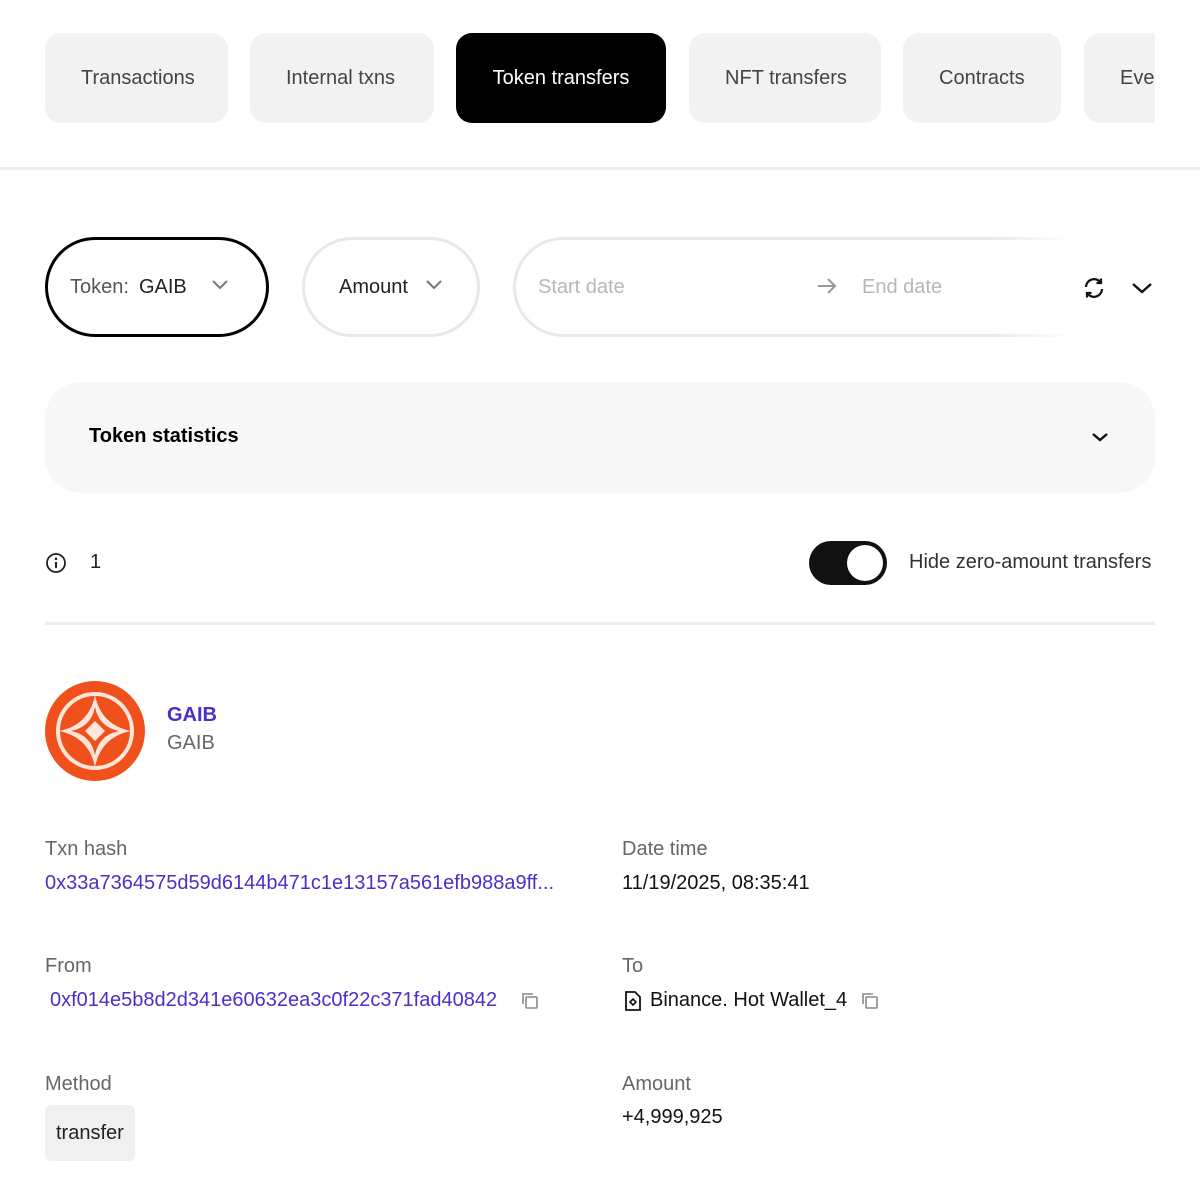  I want to click on start-date-input: Start date, so click(581, 287).